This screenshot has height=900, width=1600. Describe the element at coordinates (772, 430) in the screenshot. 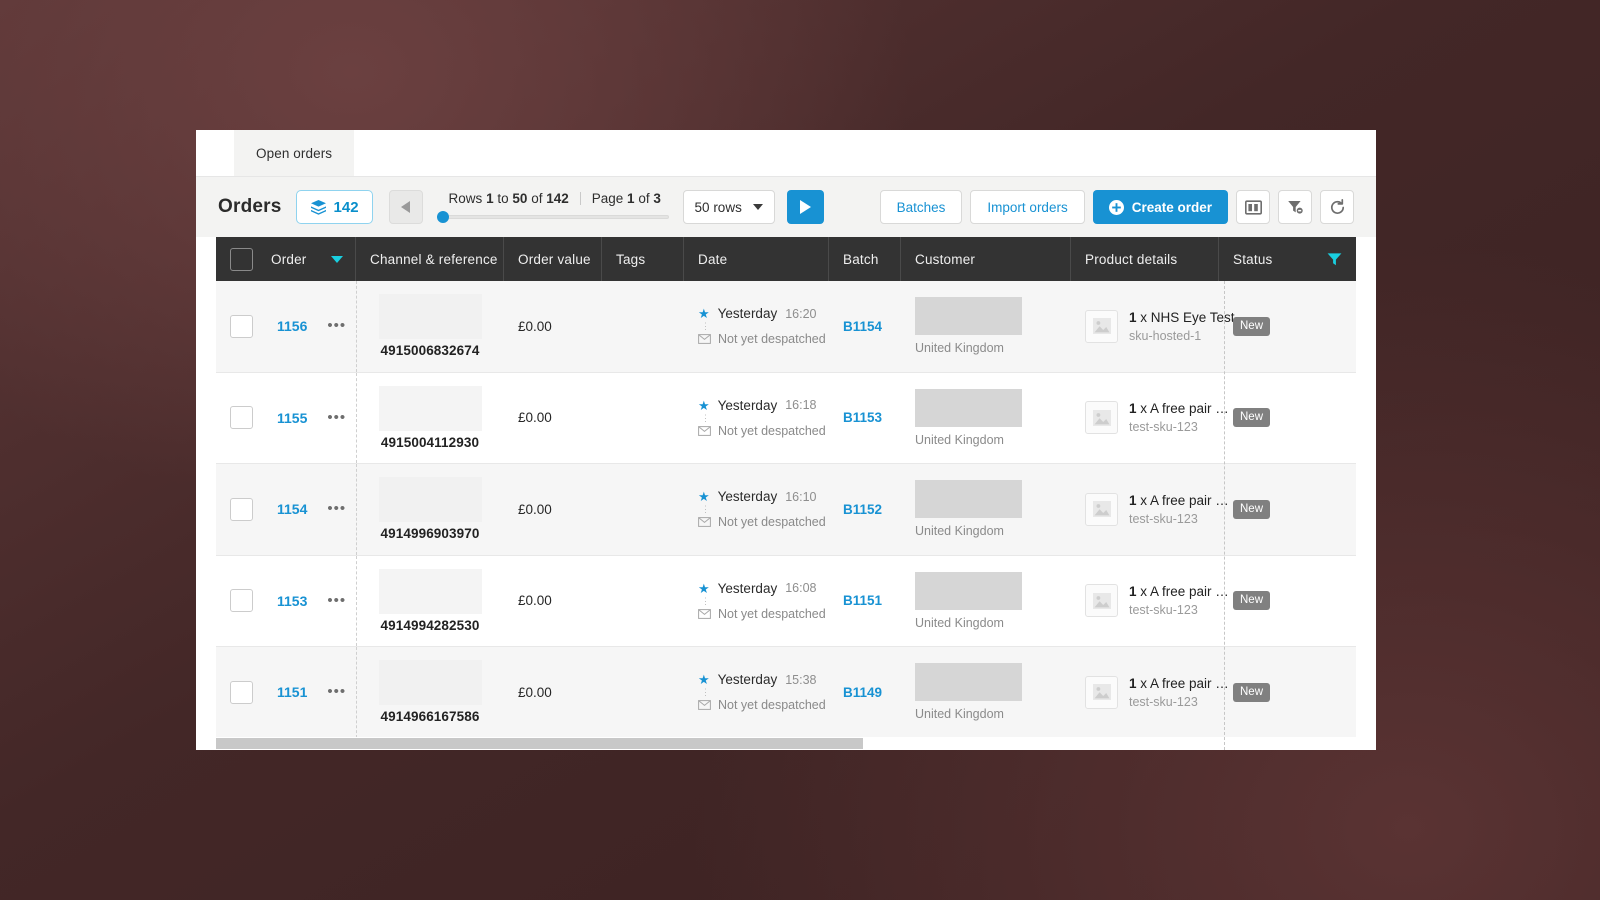

I see `despatch-status: Not yet despatched` at that location.